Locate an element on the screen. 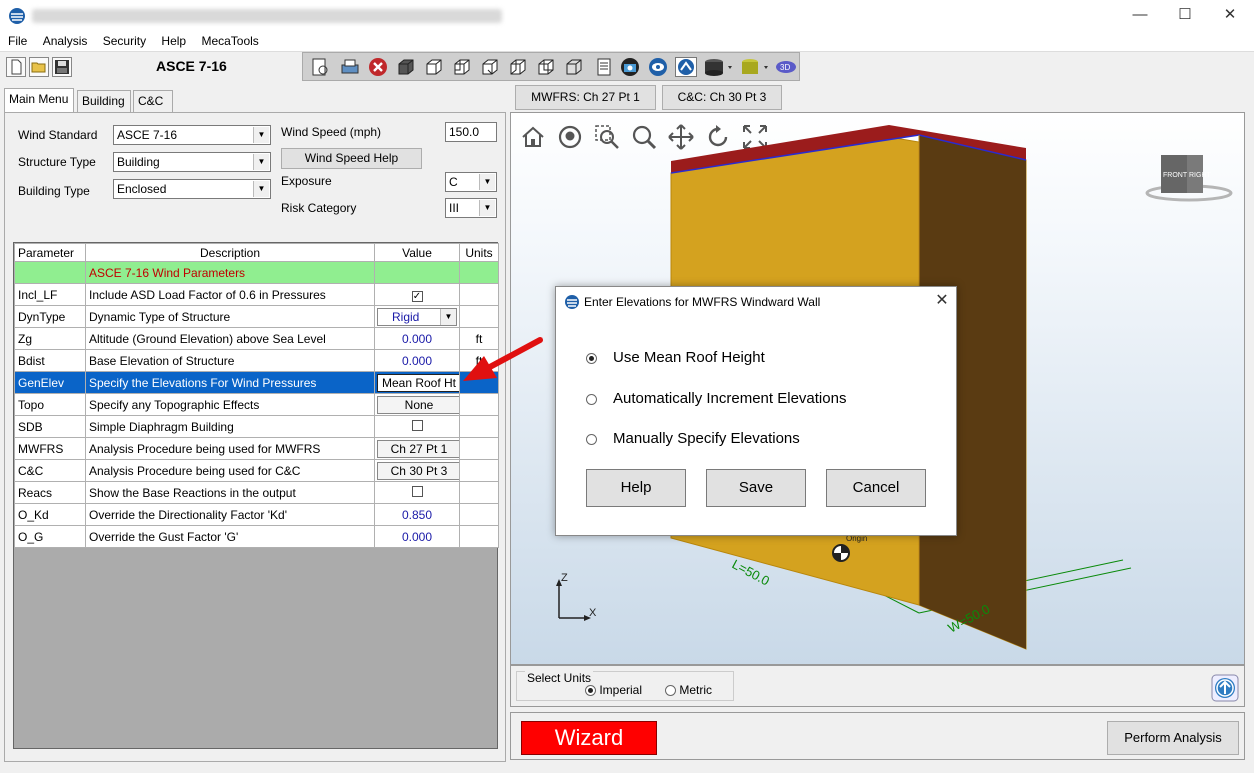 This screenshot has width=1254, height=773. wind-speed-help-button: Wind Speed Help is located at coordinates (351, 158).